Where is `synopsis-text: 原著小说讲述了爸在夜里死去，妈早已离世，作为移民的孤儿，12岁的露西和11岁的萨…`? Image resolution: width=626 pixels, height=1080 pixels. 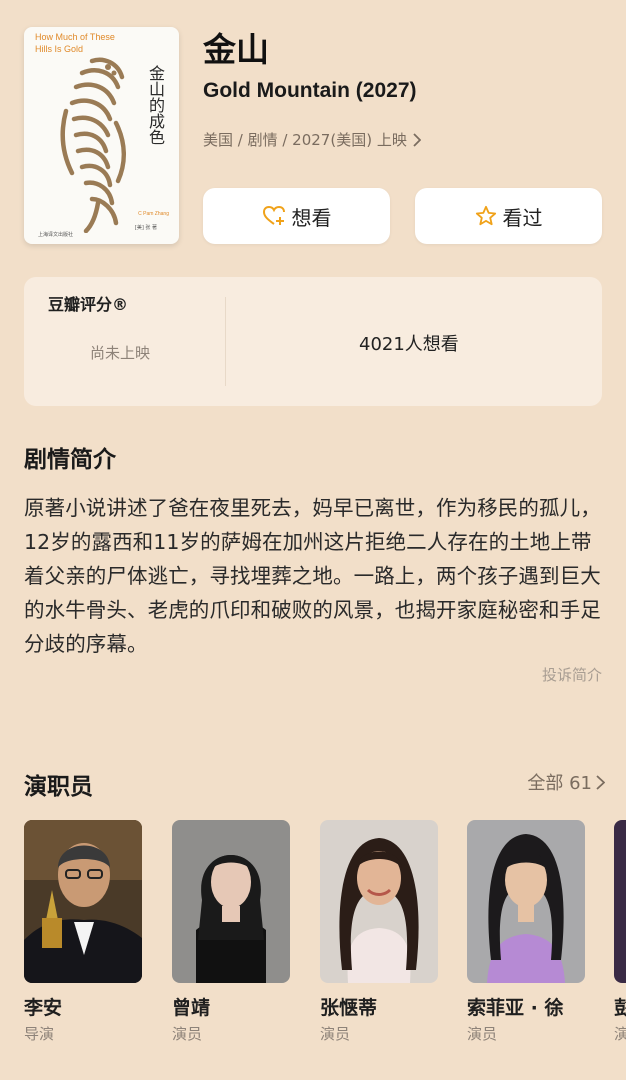 synopsis-text: 原著小说讲述了爸在夜里死去，妈早已离世，作为移民的孤儿，12岁的露西和11岁的萨… is located at coordinates (312, 576).